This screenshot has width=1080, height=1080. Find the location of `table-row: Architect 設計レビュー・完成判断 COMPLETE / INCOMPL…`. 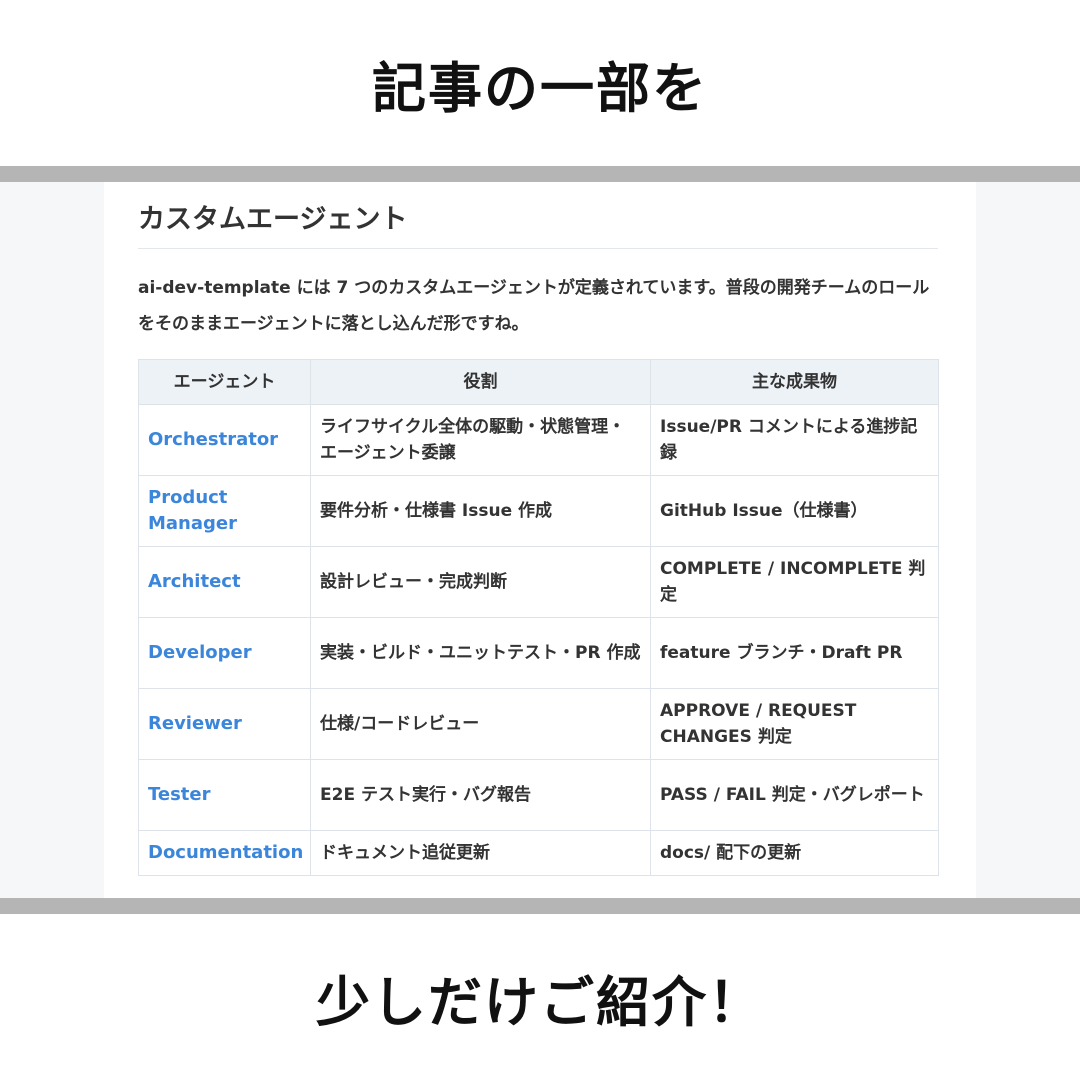

table-row: Architect 設計レビュー・完成判断 COMPLETE / INCOMPL… is located at coordinates (538, 582).